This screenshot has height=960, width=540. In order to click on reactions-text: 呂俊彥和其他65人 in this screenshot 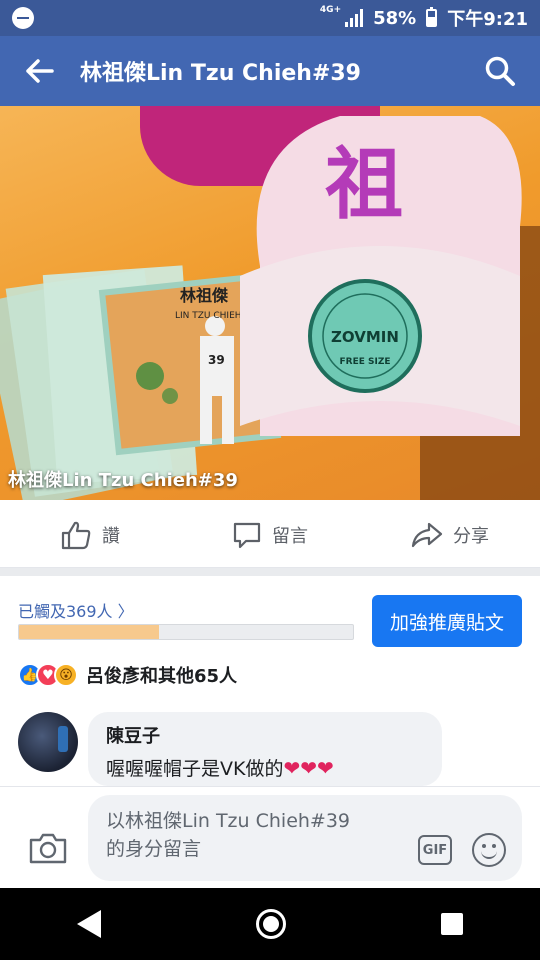, I will do `click(162, 676)`.